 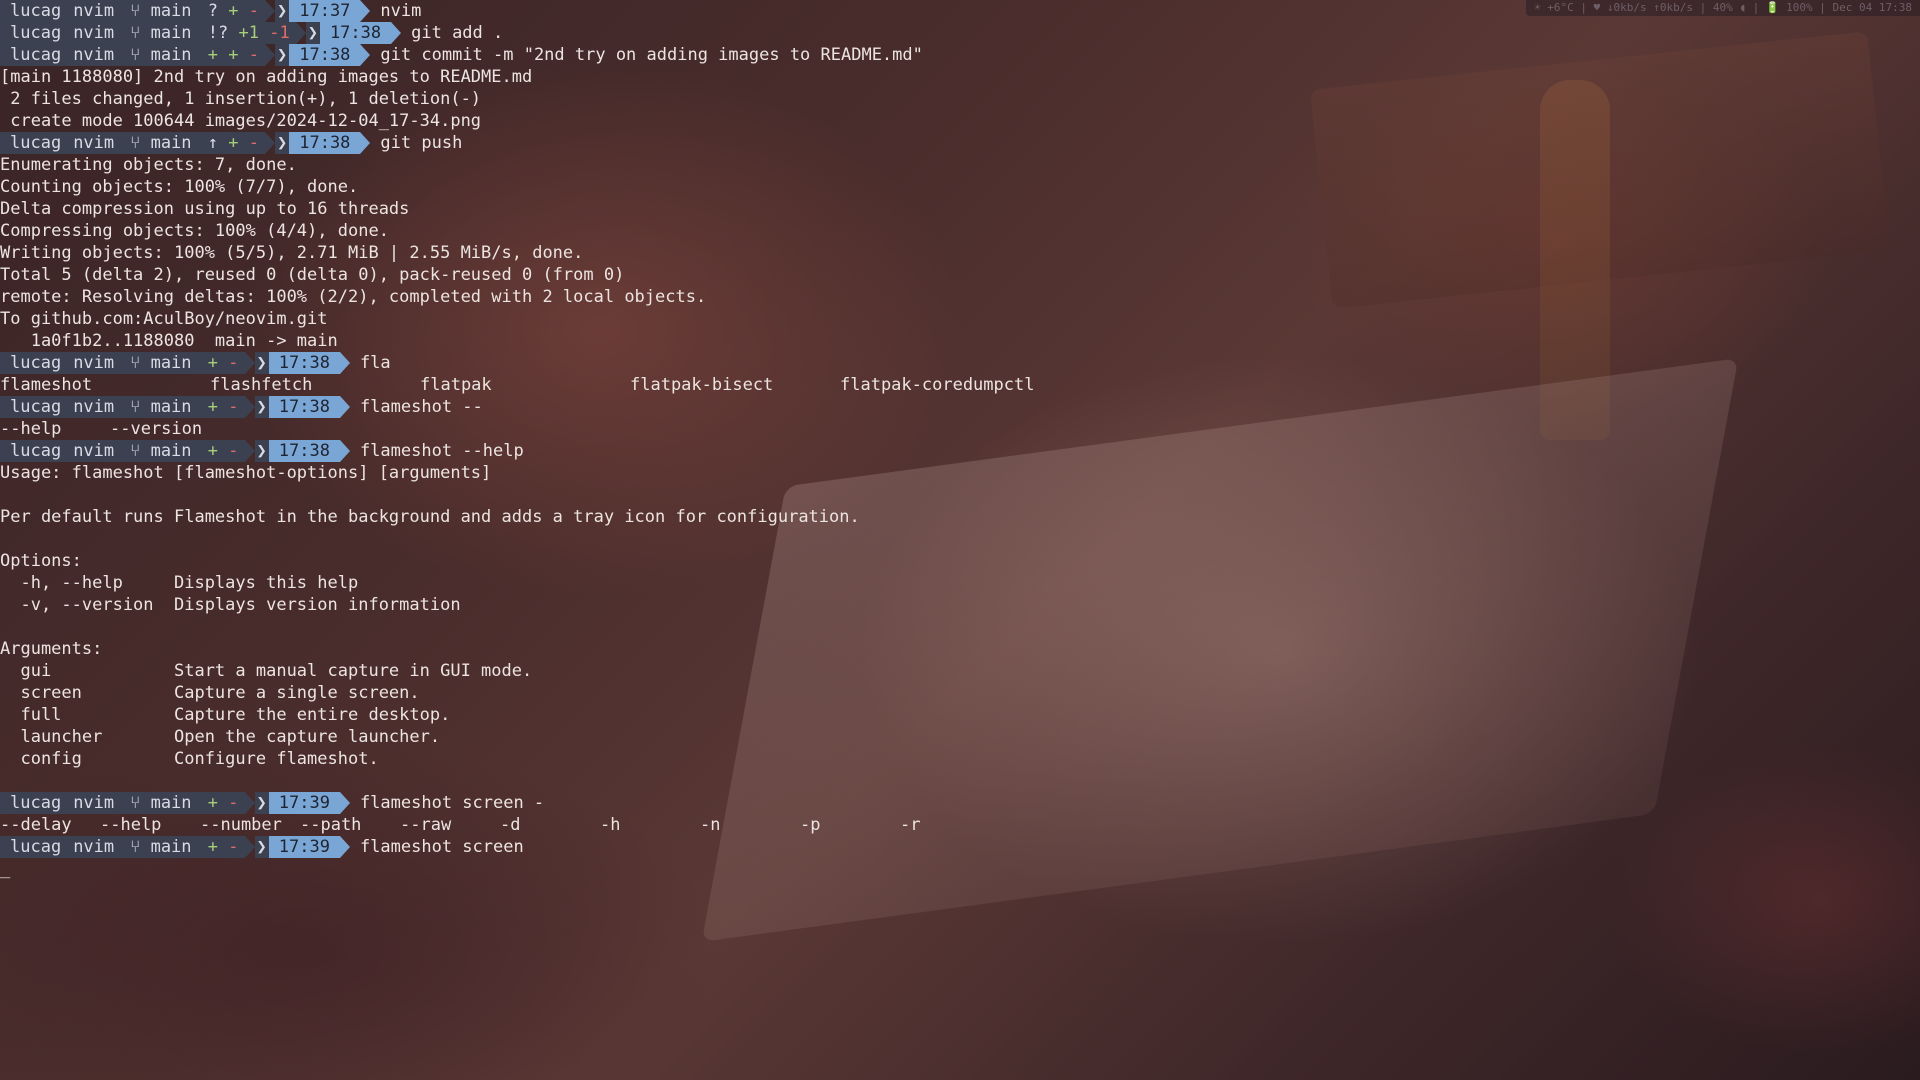 I want to click on command-text: flameshot --, so click(x=416, y=407).